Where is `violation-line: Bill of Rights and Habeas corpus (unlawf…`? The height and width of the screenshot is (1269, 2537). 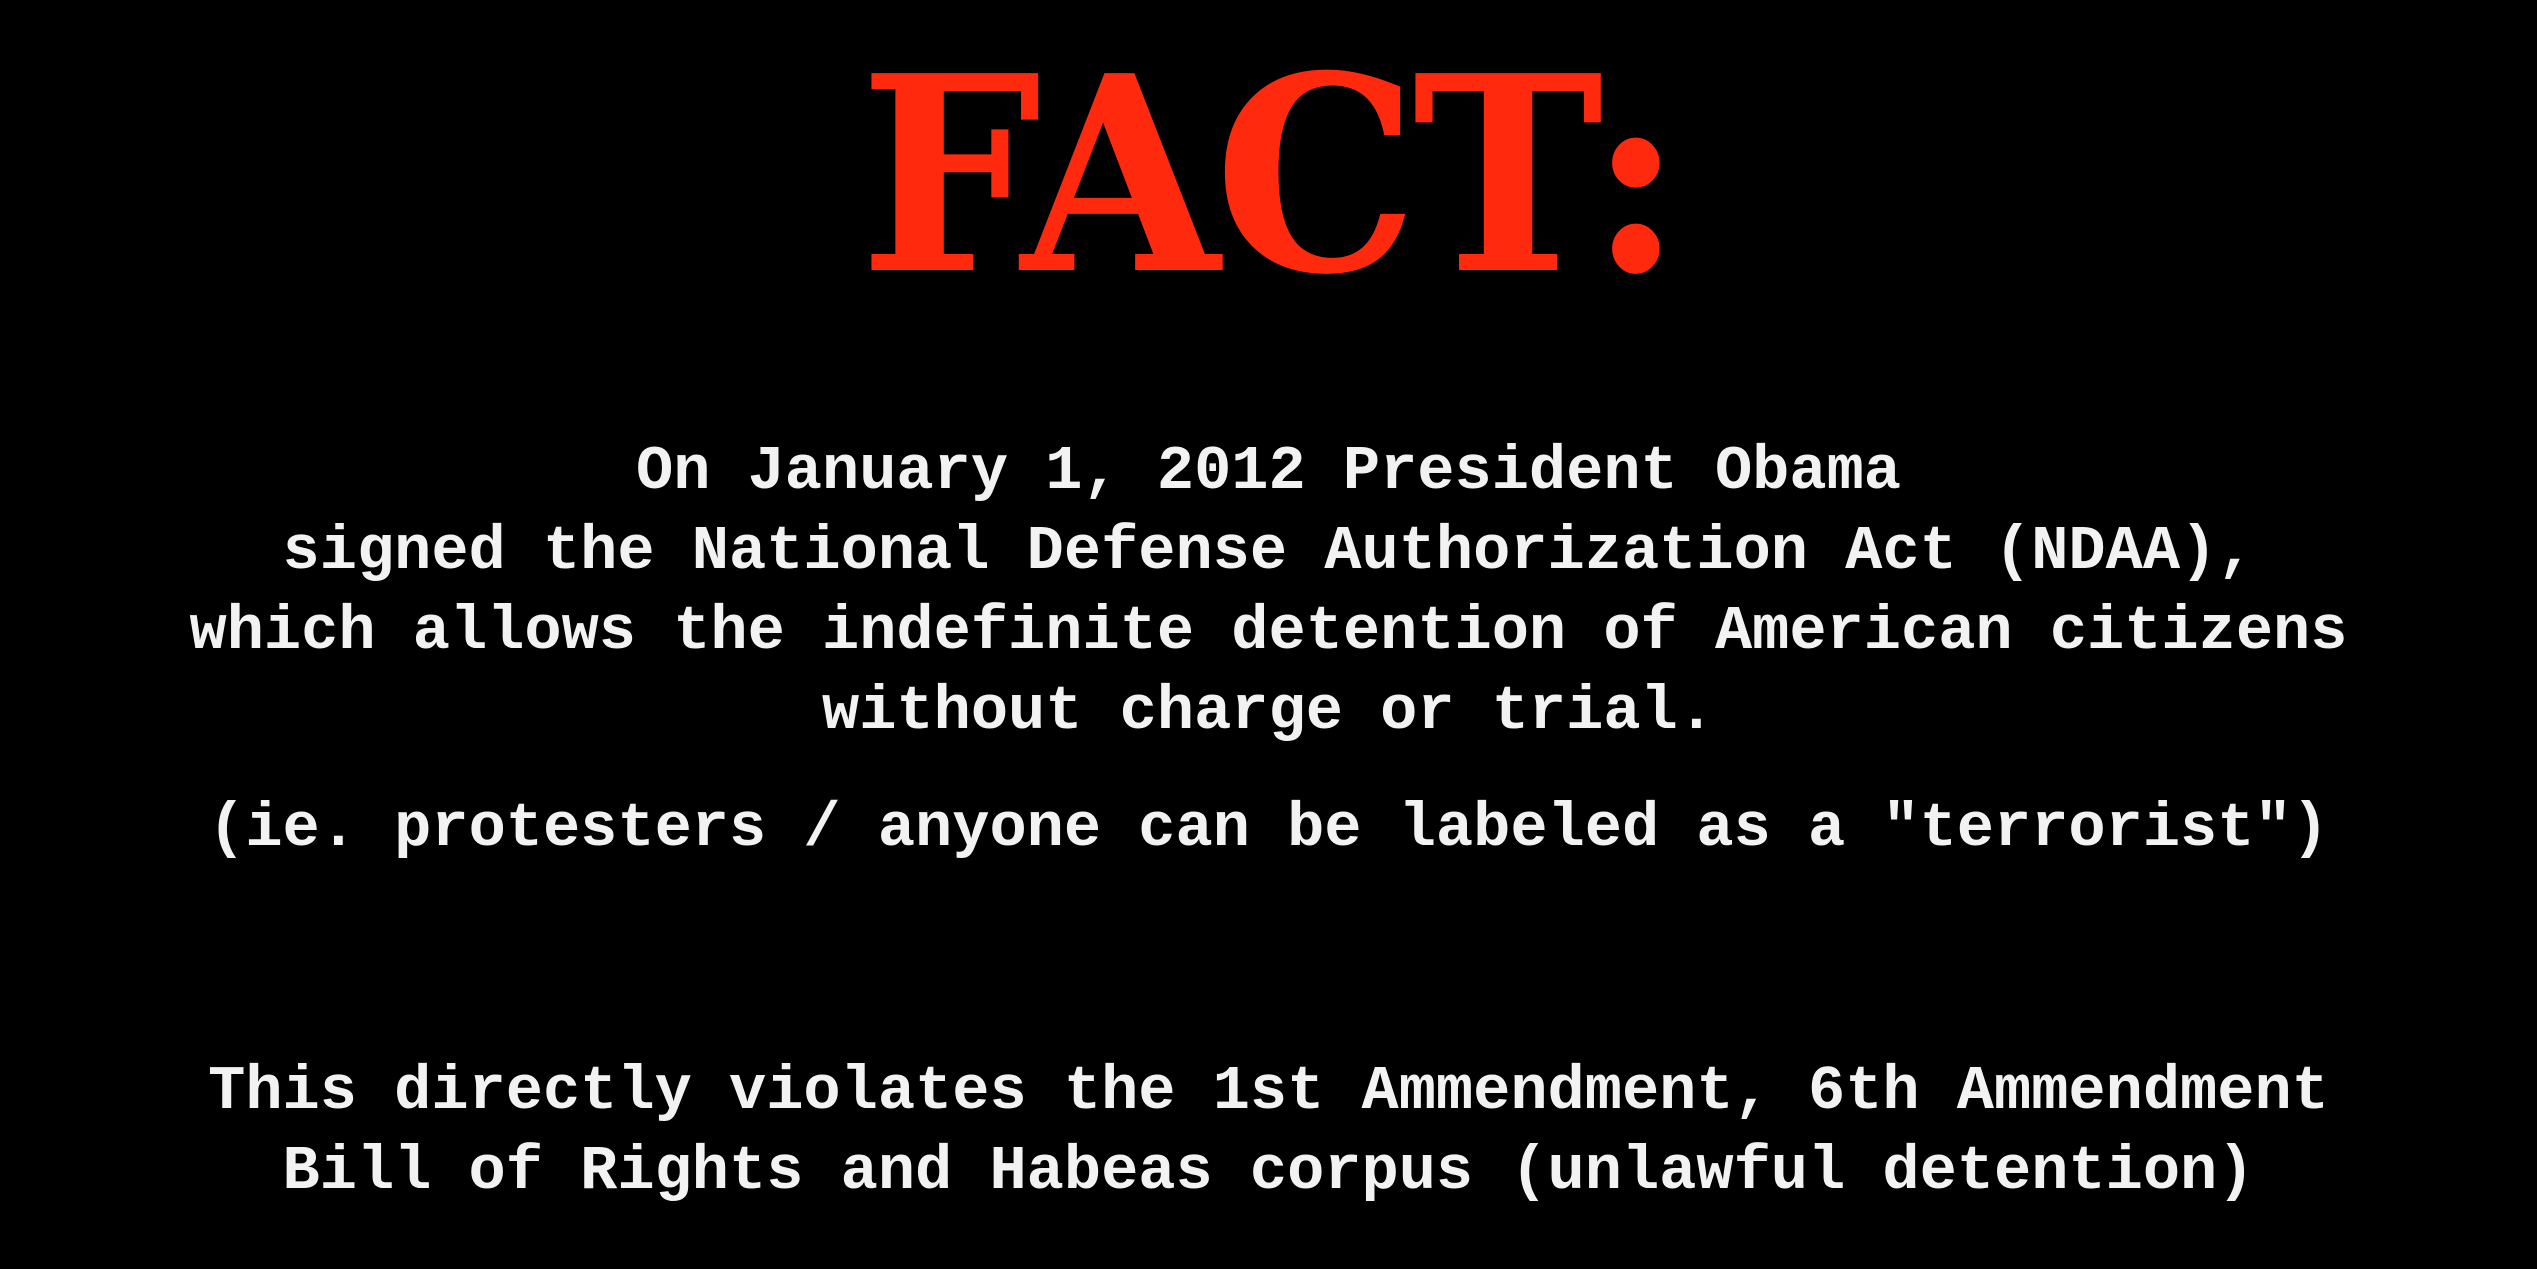 violation-line: Bill of Rights and Habeas corpus (unlawf… is located at coordinates (1268, 1171).